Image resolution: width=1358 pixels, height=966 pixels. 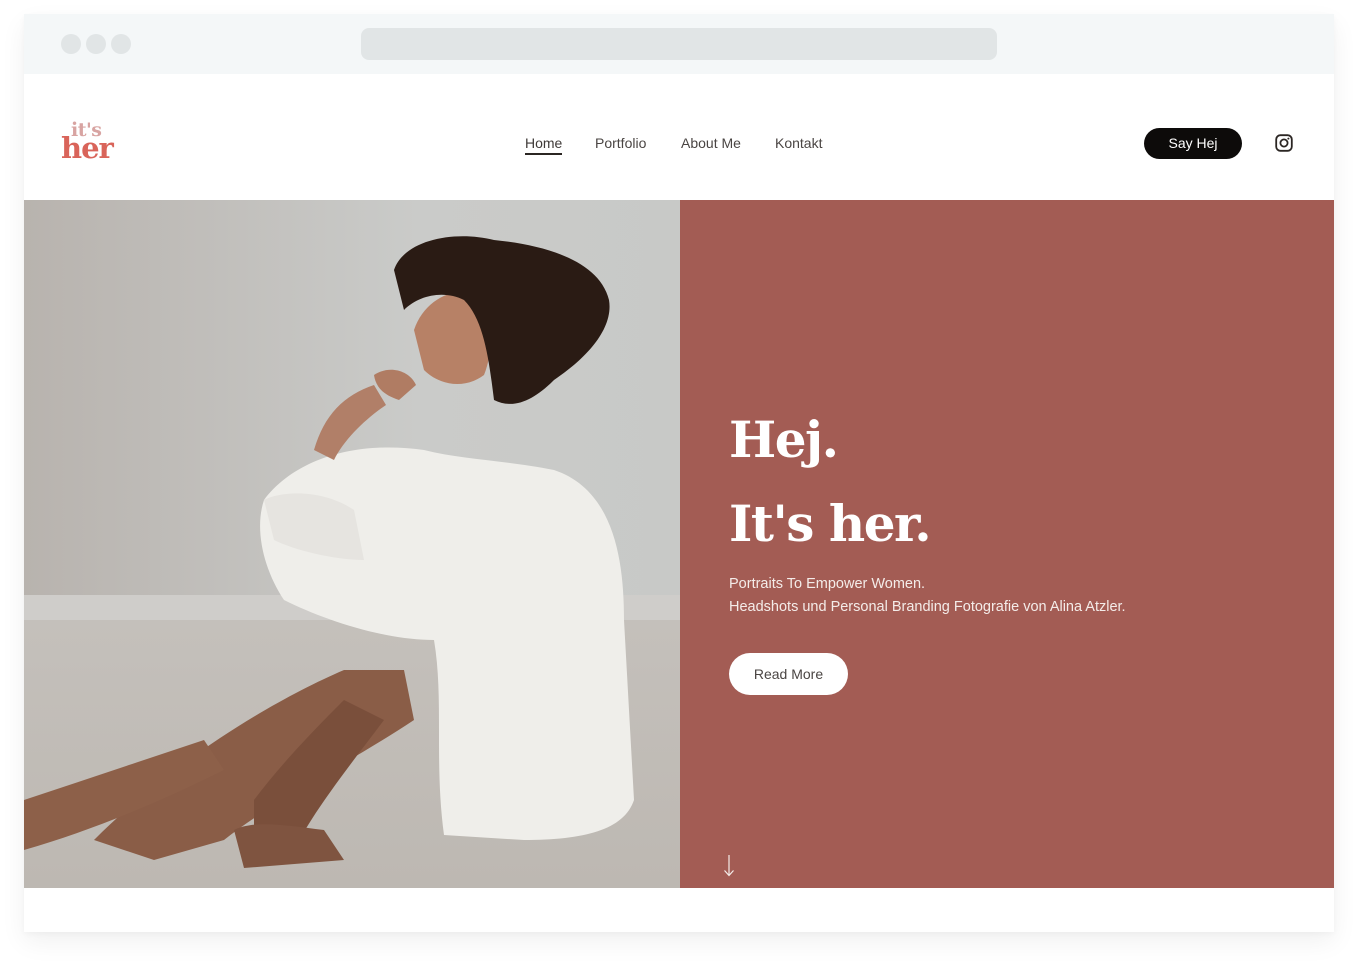 What do you see at coordinates (544, 144) in the screenshot?
I see `nav-home: Home` at bounding box center [544, 144].